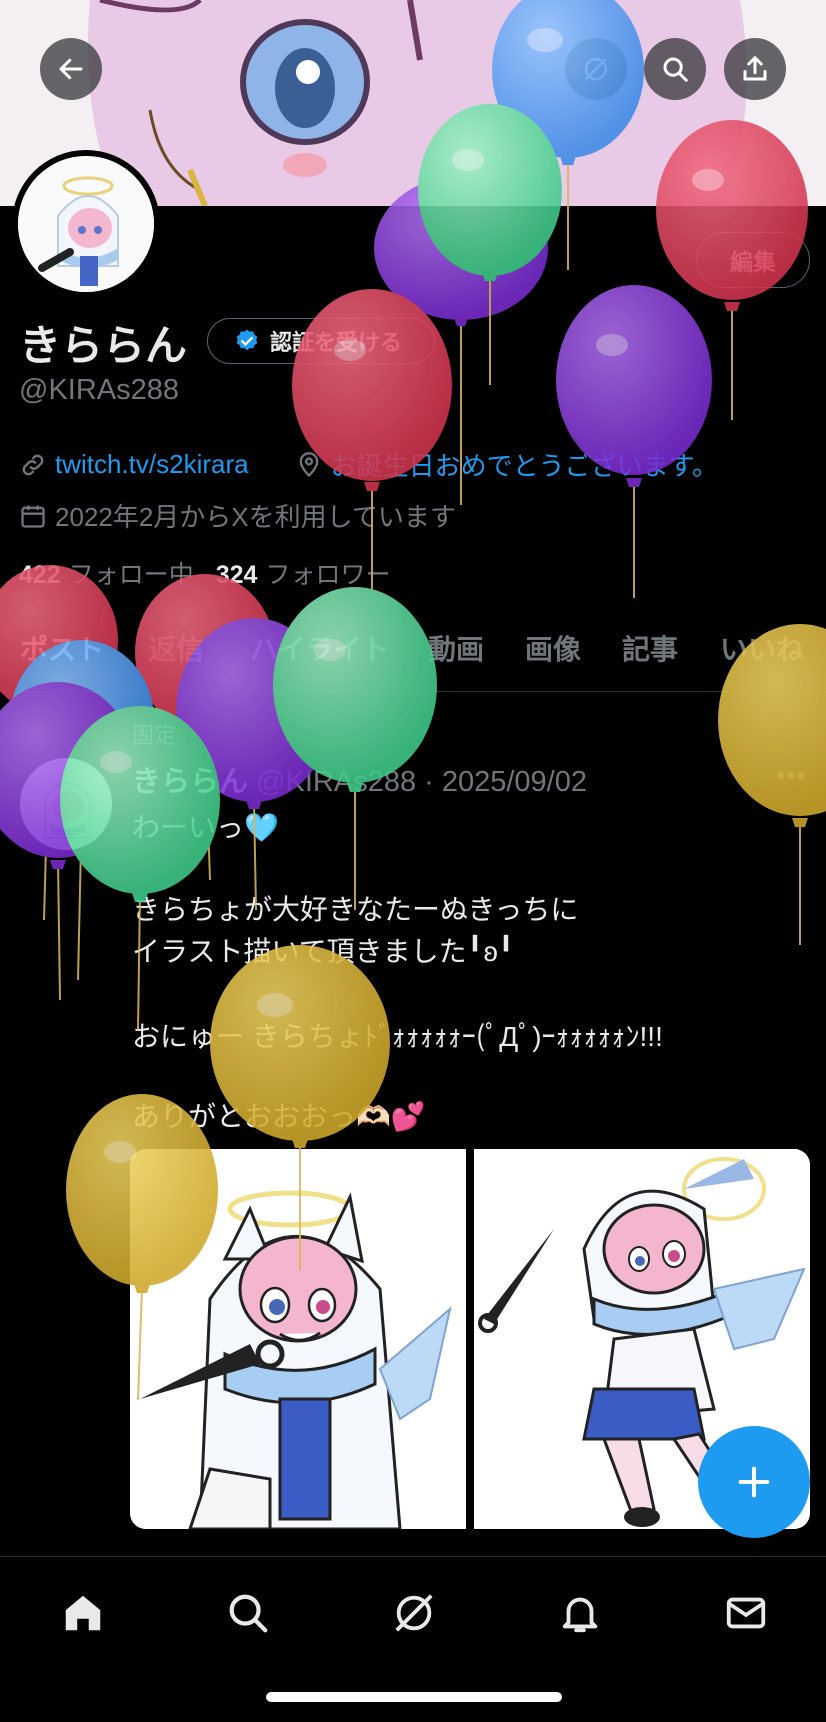 The image size is (826, 1722). I want to click on arrow-left-icon, so click(71, 69).